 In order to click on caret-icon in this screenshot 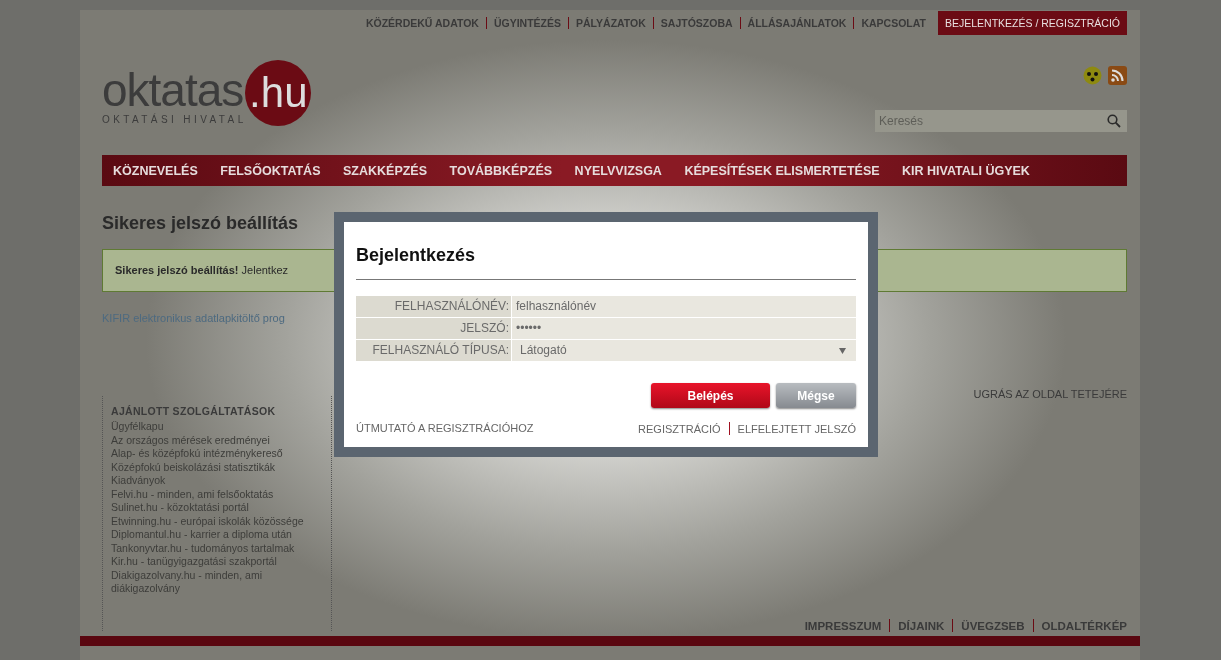, I will do `click(842, 350)`.